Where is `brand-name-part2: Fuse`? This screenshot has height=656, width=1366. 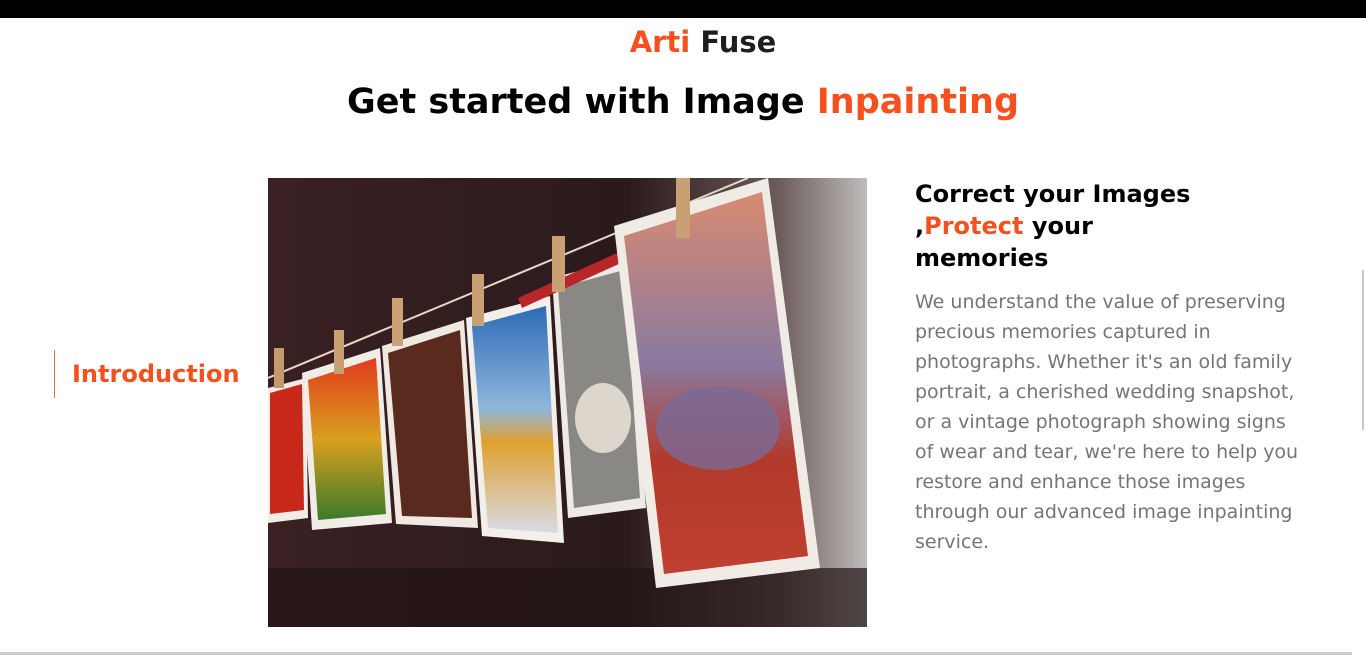
brand-name-part2: Fuse is located at coordinates (738, 42).